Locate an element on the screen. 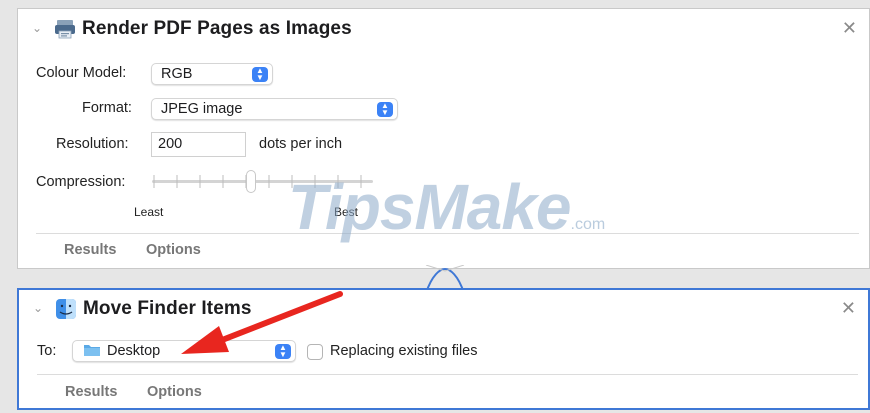  action-title: Render PDF Pages as Images is located at coordinates (217, 28).